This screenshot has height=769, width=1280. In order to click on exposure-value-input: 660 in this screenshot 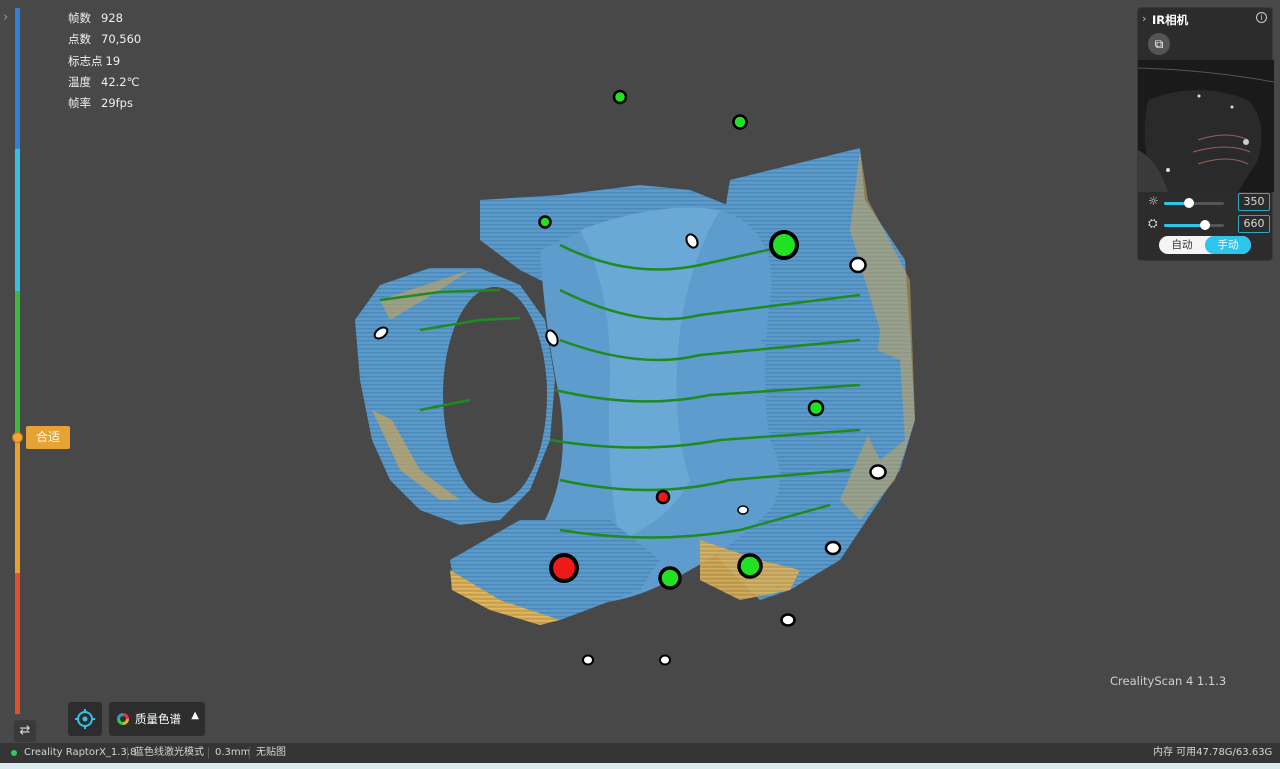, I will do `click(1254, 224)`.